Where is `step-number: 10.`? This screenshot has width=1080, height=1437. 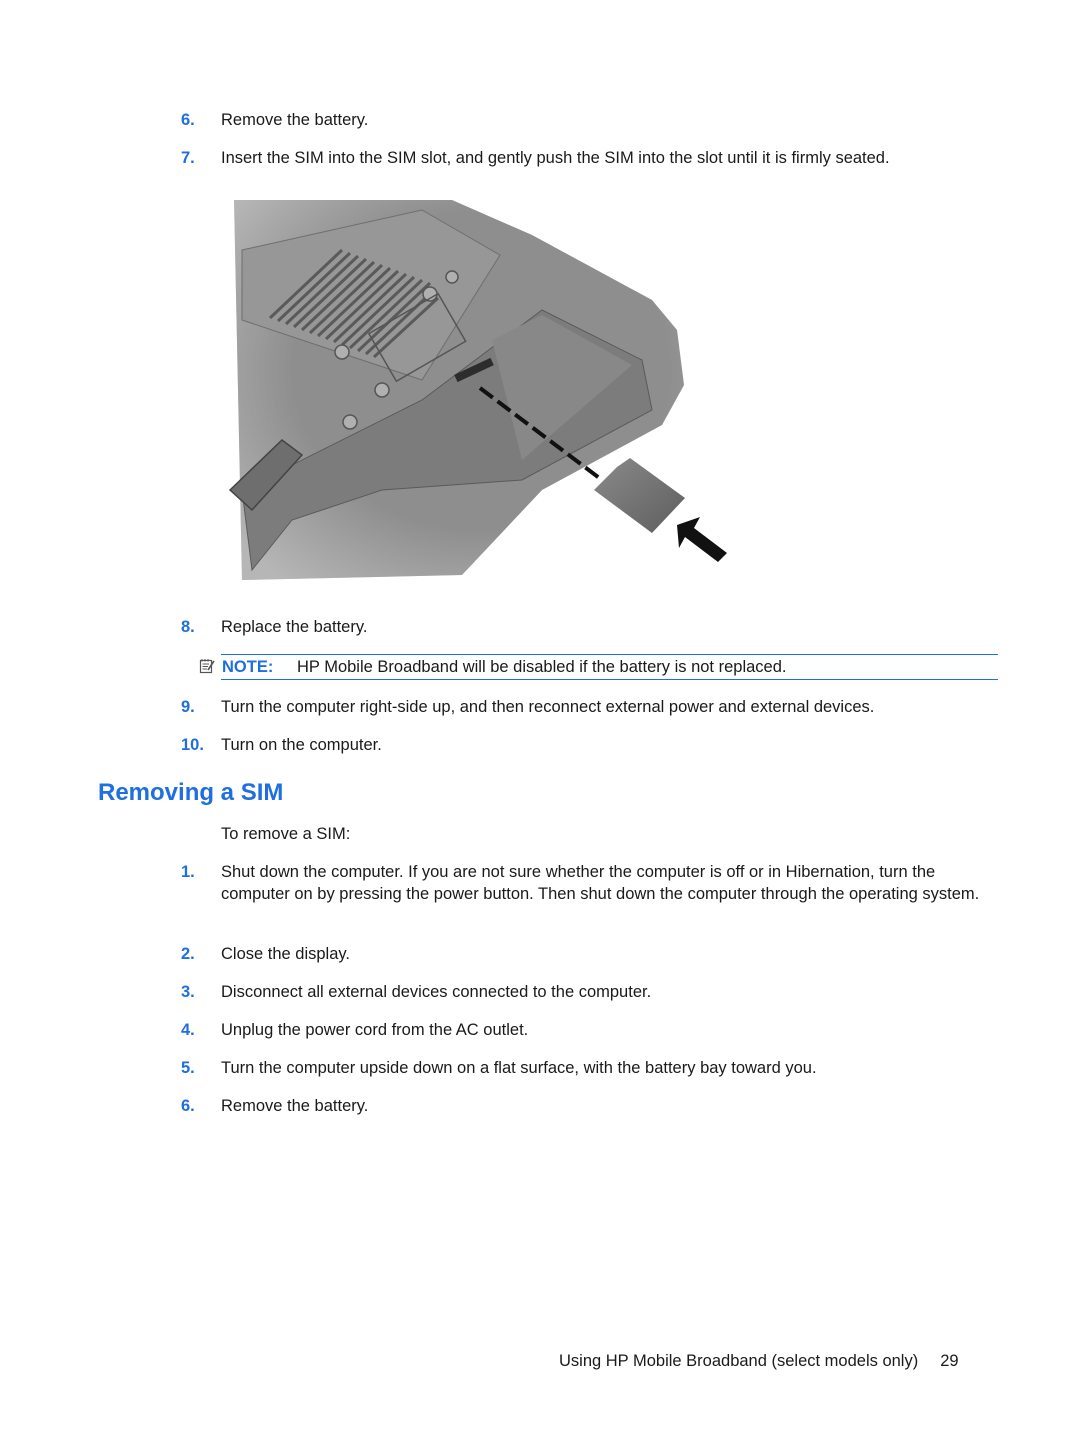 step-number: 10. is located at coordinates (192, 745).